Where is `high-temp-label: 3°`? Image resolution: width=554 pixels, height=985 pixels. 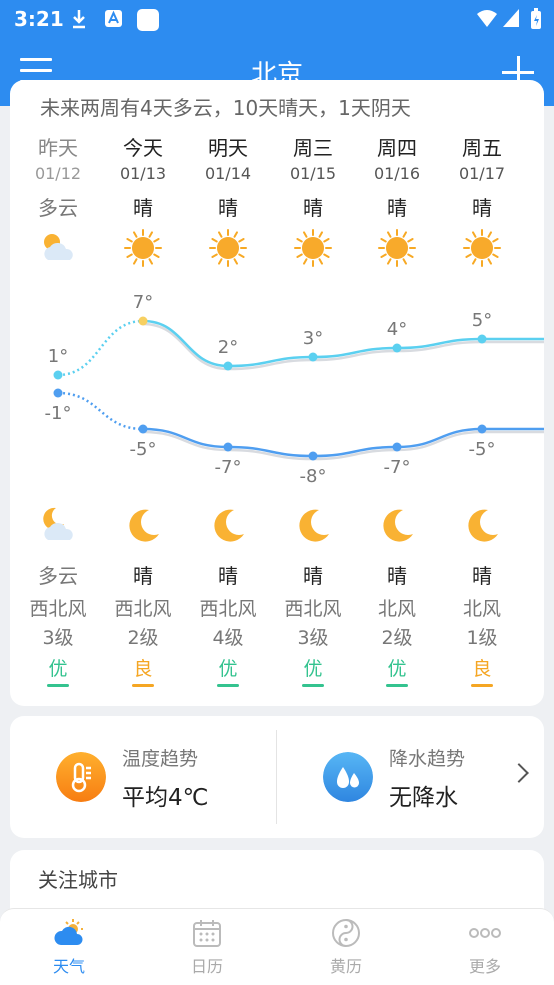
high-temp-label: 3° is located at coordinates (313, 338).